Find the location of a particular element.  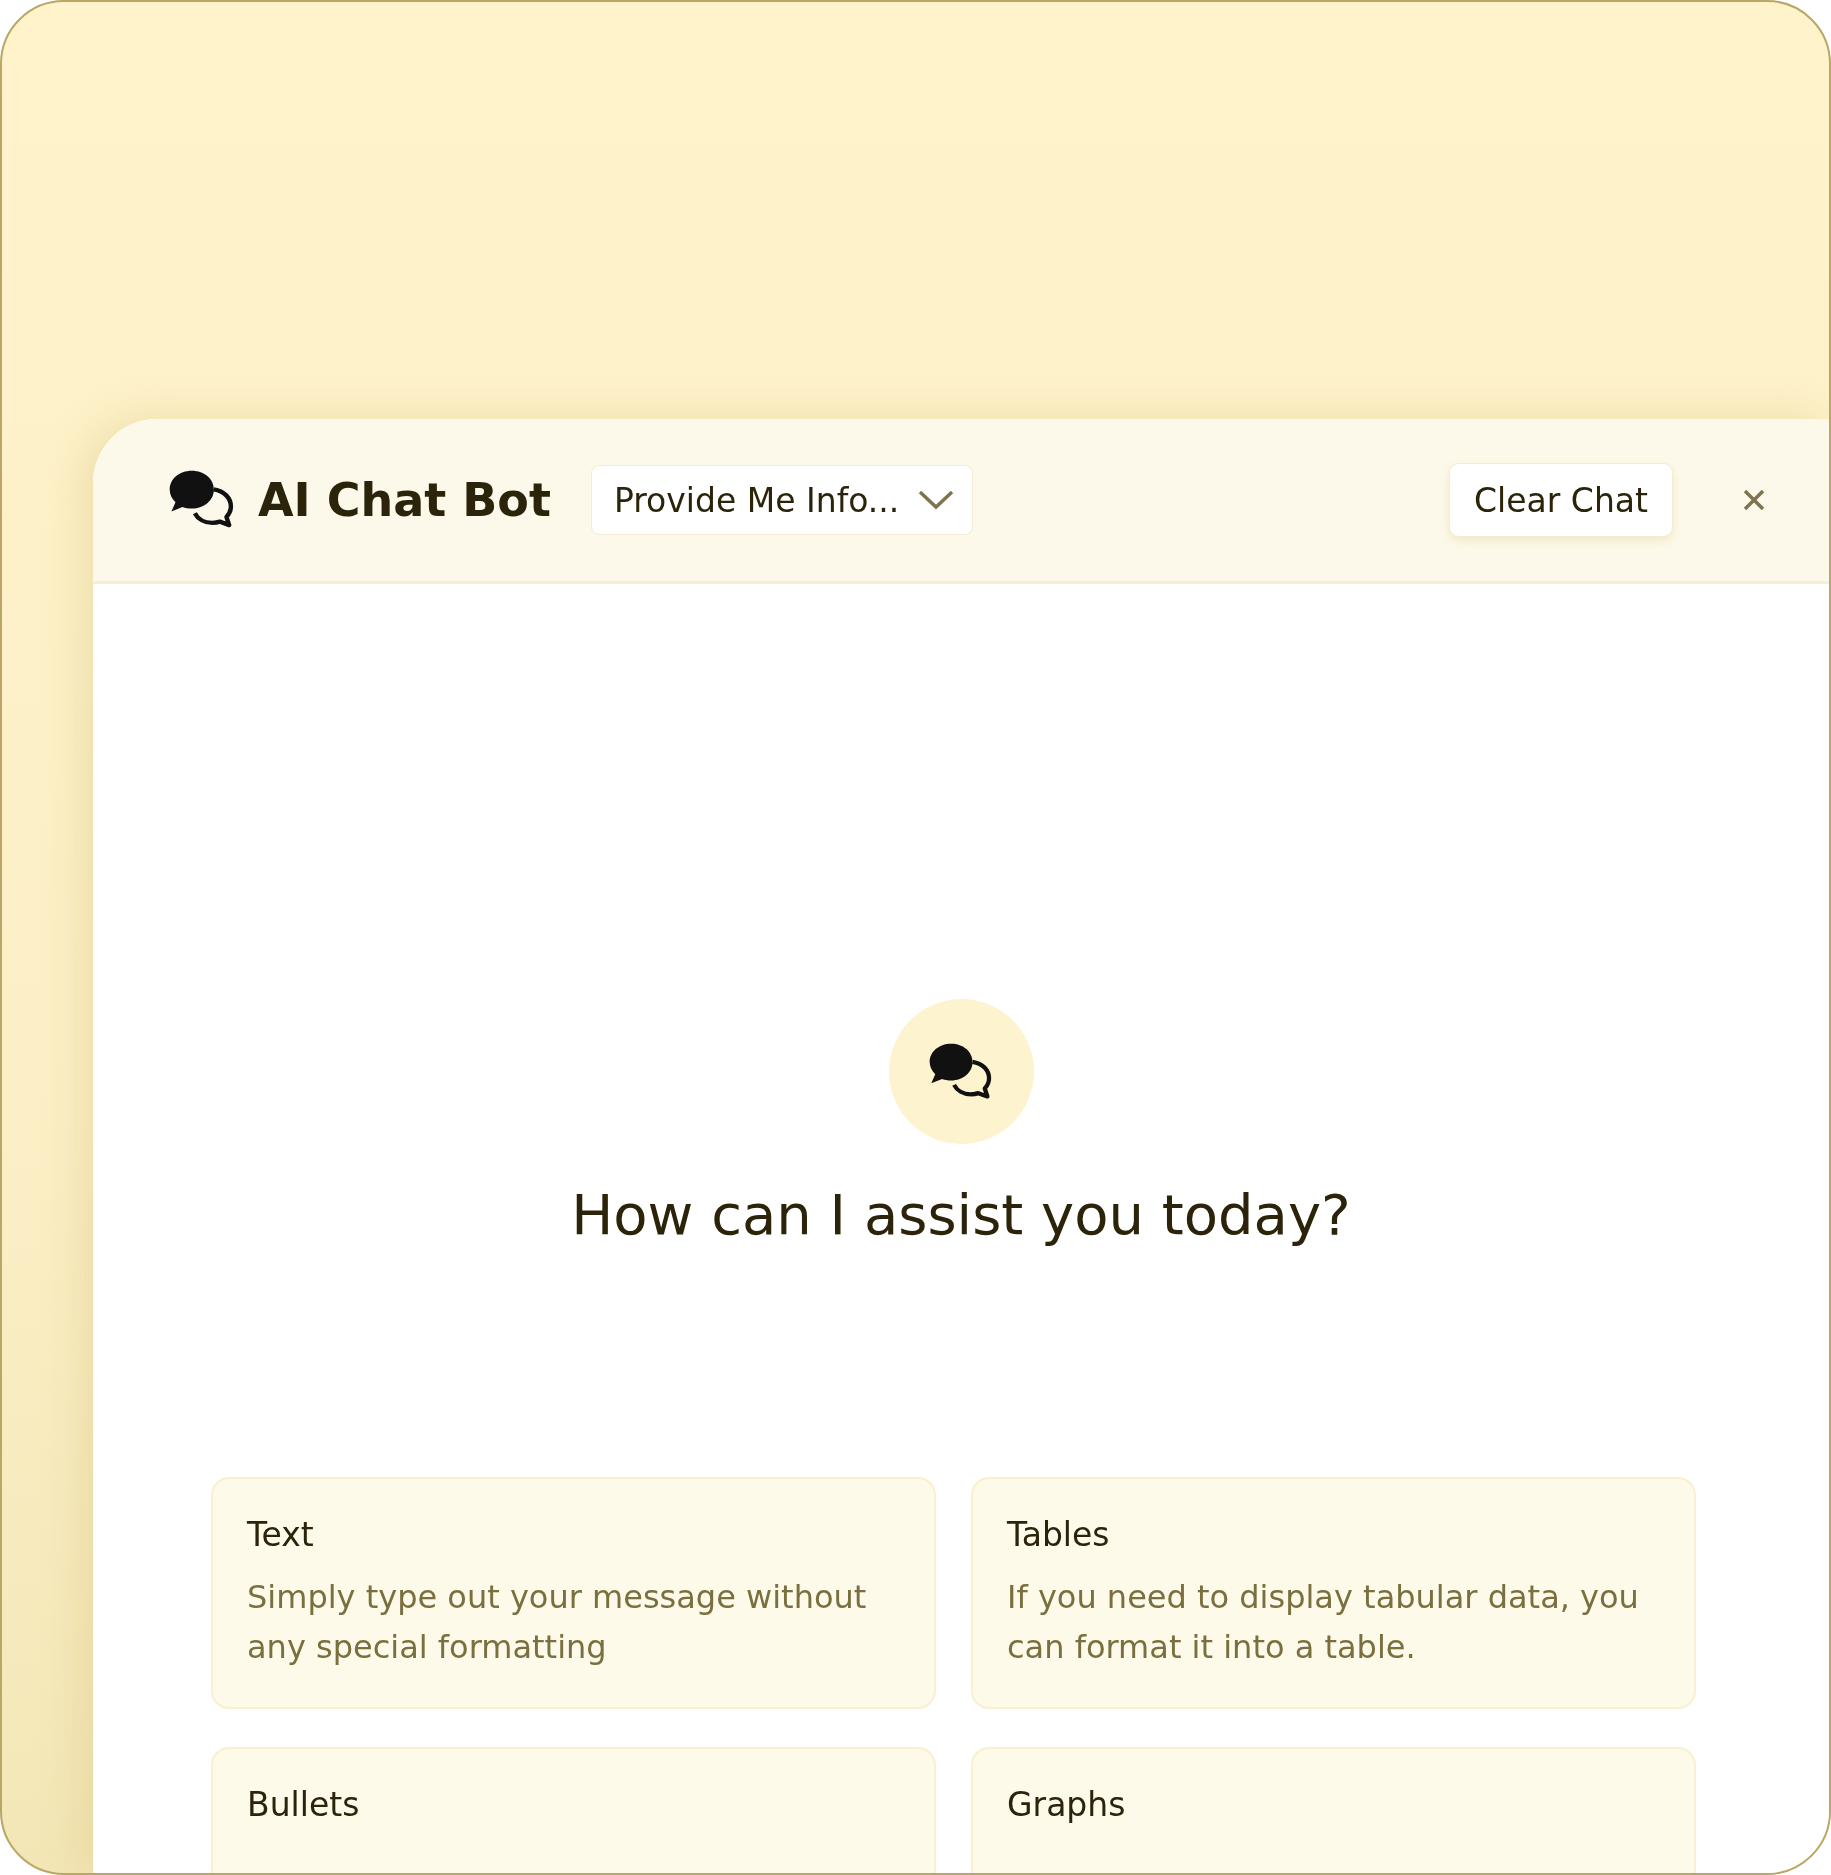

card-description: If you need to display tabular data, you can format it into a table. is located at coordinates (1323, 1622).